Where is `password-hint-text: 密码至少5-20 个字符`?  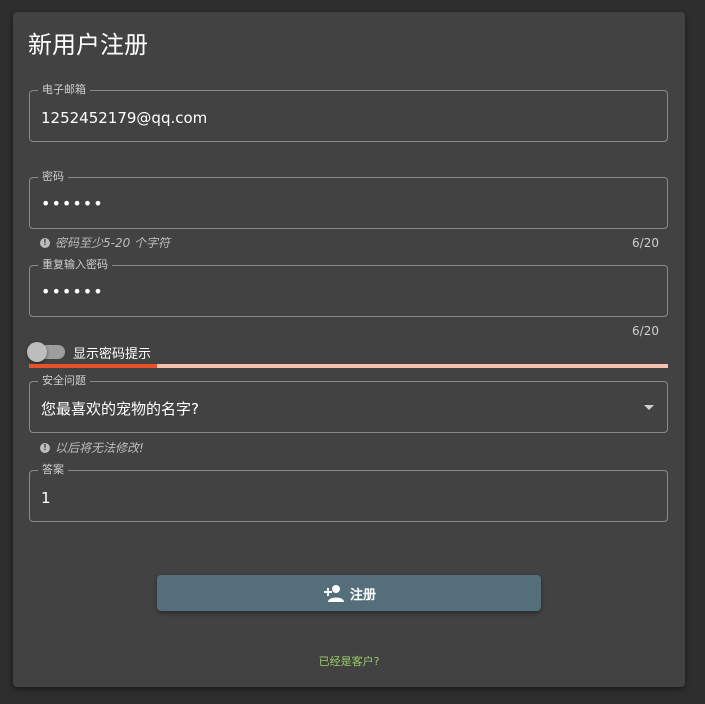 password-hint-text: 密码至少5-20 个字符 is located at coordinates (113, 243).